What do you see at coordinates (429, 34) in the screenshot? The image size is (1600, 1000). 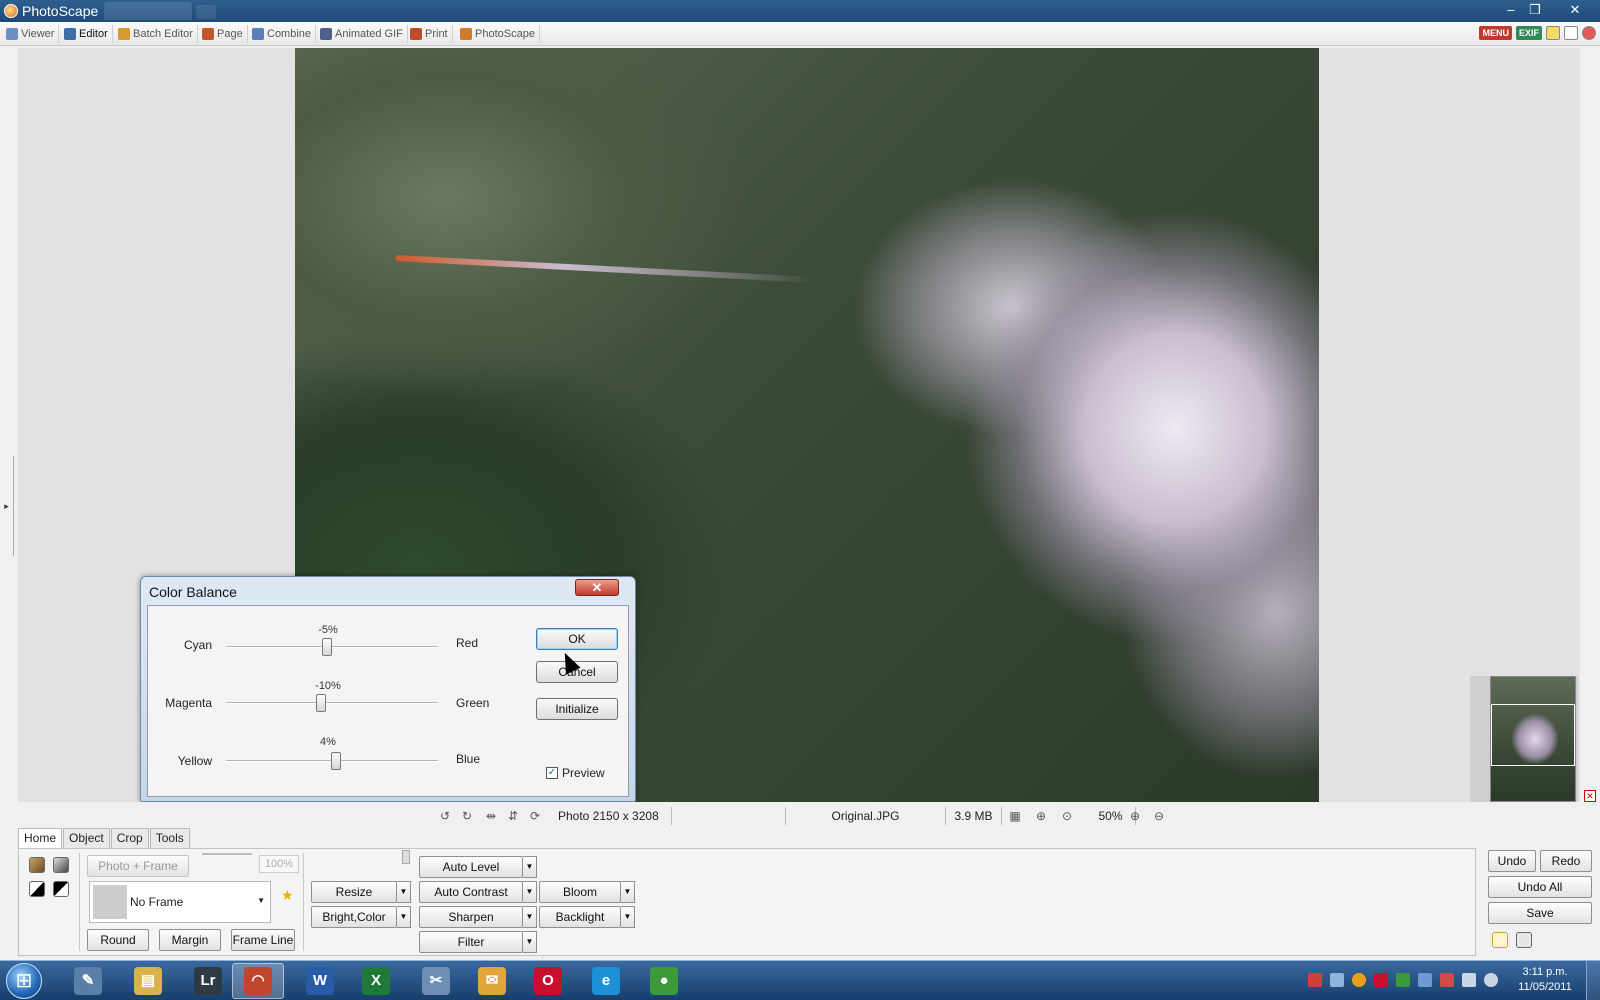 I see `menu-print: Print` at bounding box center [429, 34].